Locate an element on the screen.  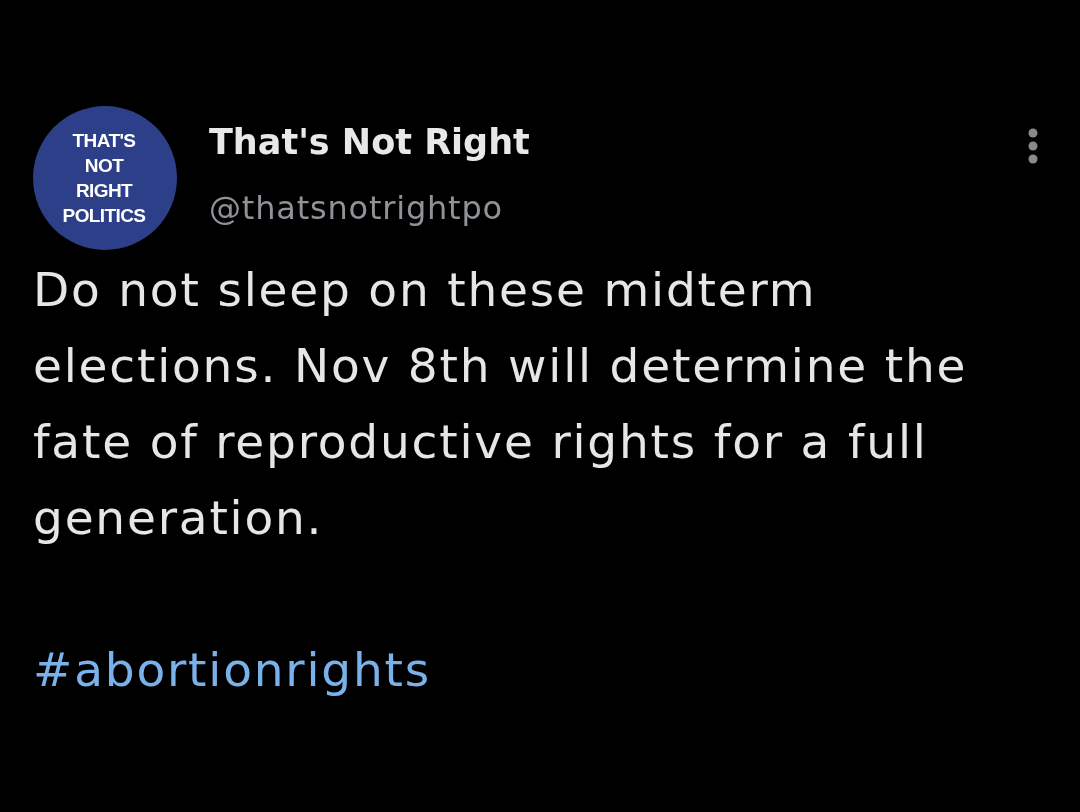
more-options-icon is located at coordinates (1033, 146).